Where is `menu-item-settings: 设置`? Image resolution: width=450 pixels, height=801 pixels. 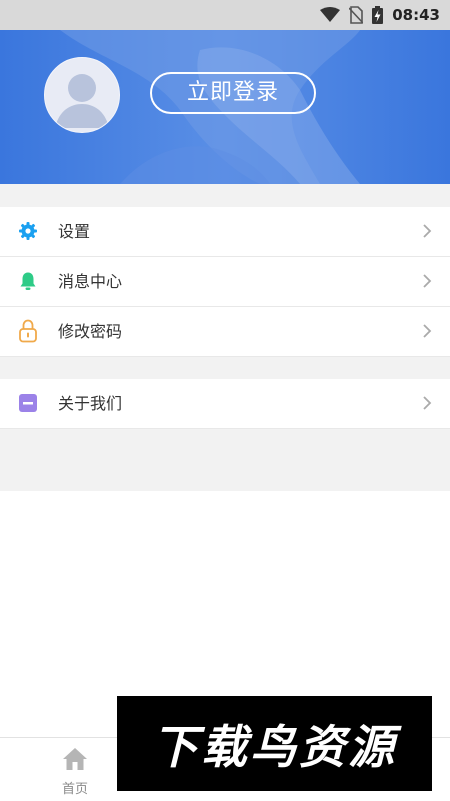
menu-item-settings: 设置 is located at coordinates (225, 232).